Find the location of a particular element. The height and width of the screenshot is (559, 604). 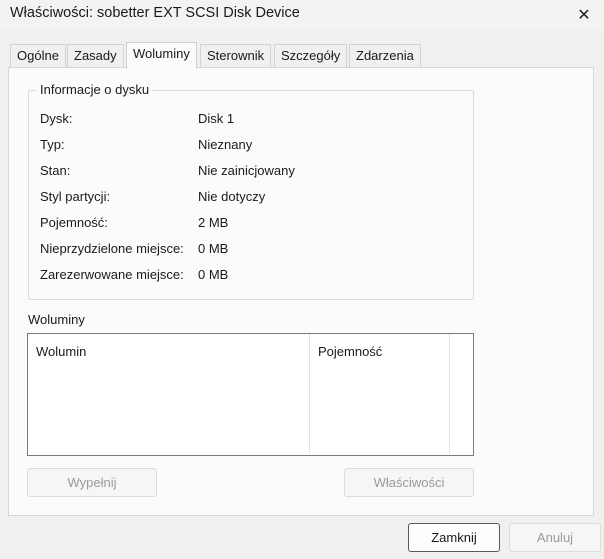

tab-volumes: Woluminy is located at coordinates (161, 55).